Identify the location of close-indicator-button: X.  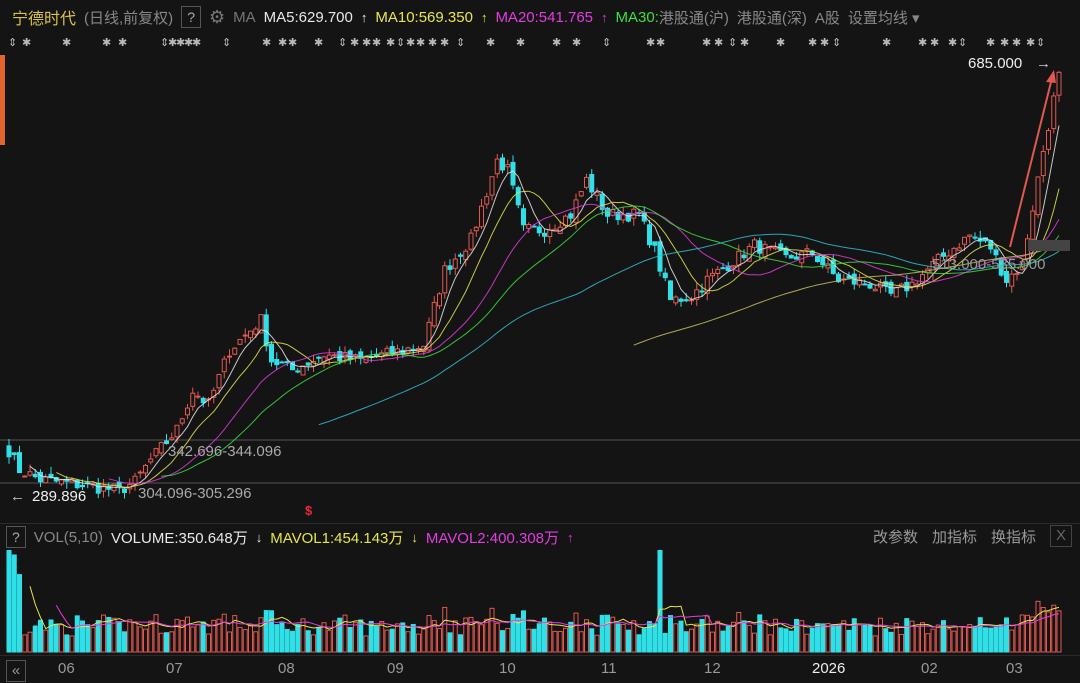
(1061, 536).